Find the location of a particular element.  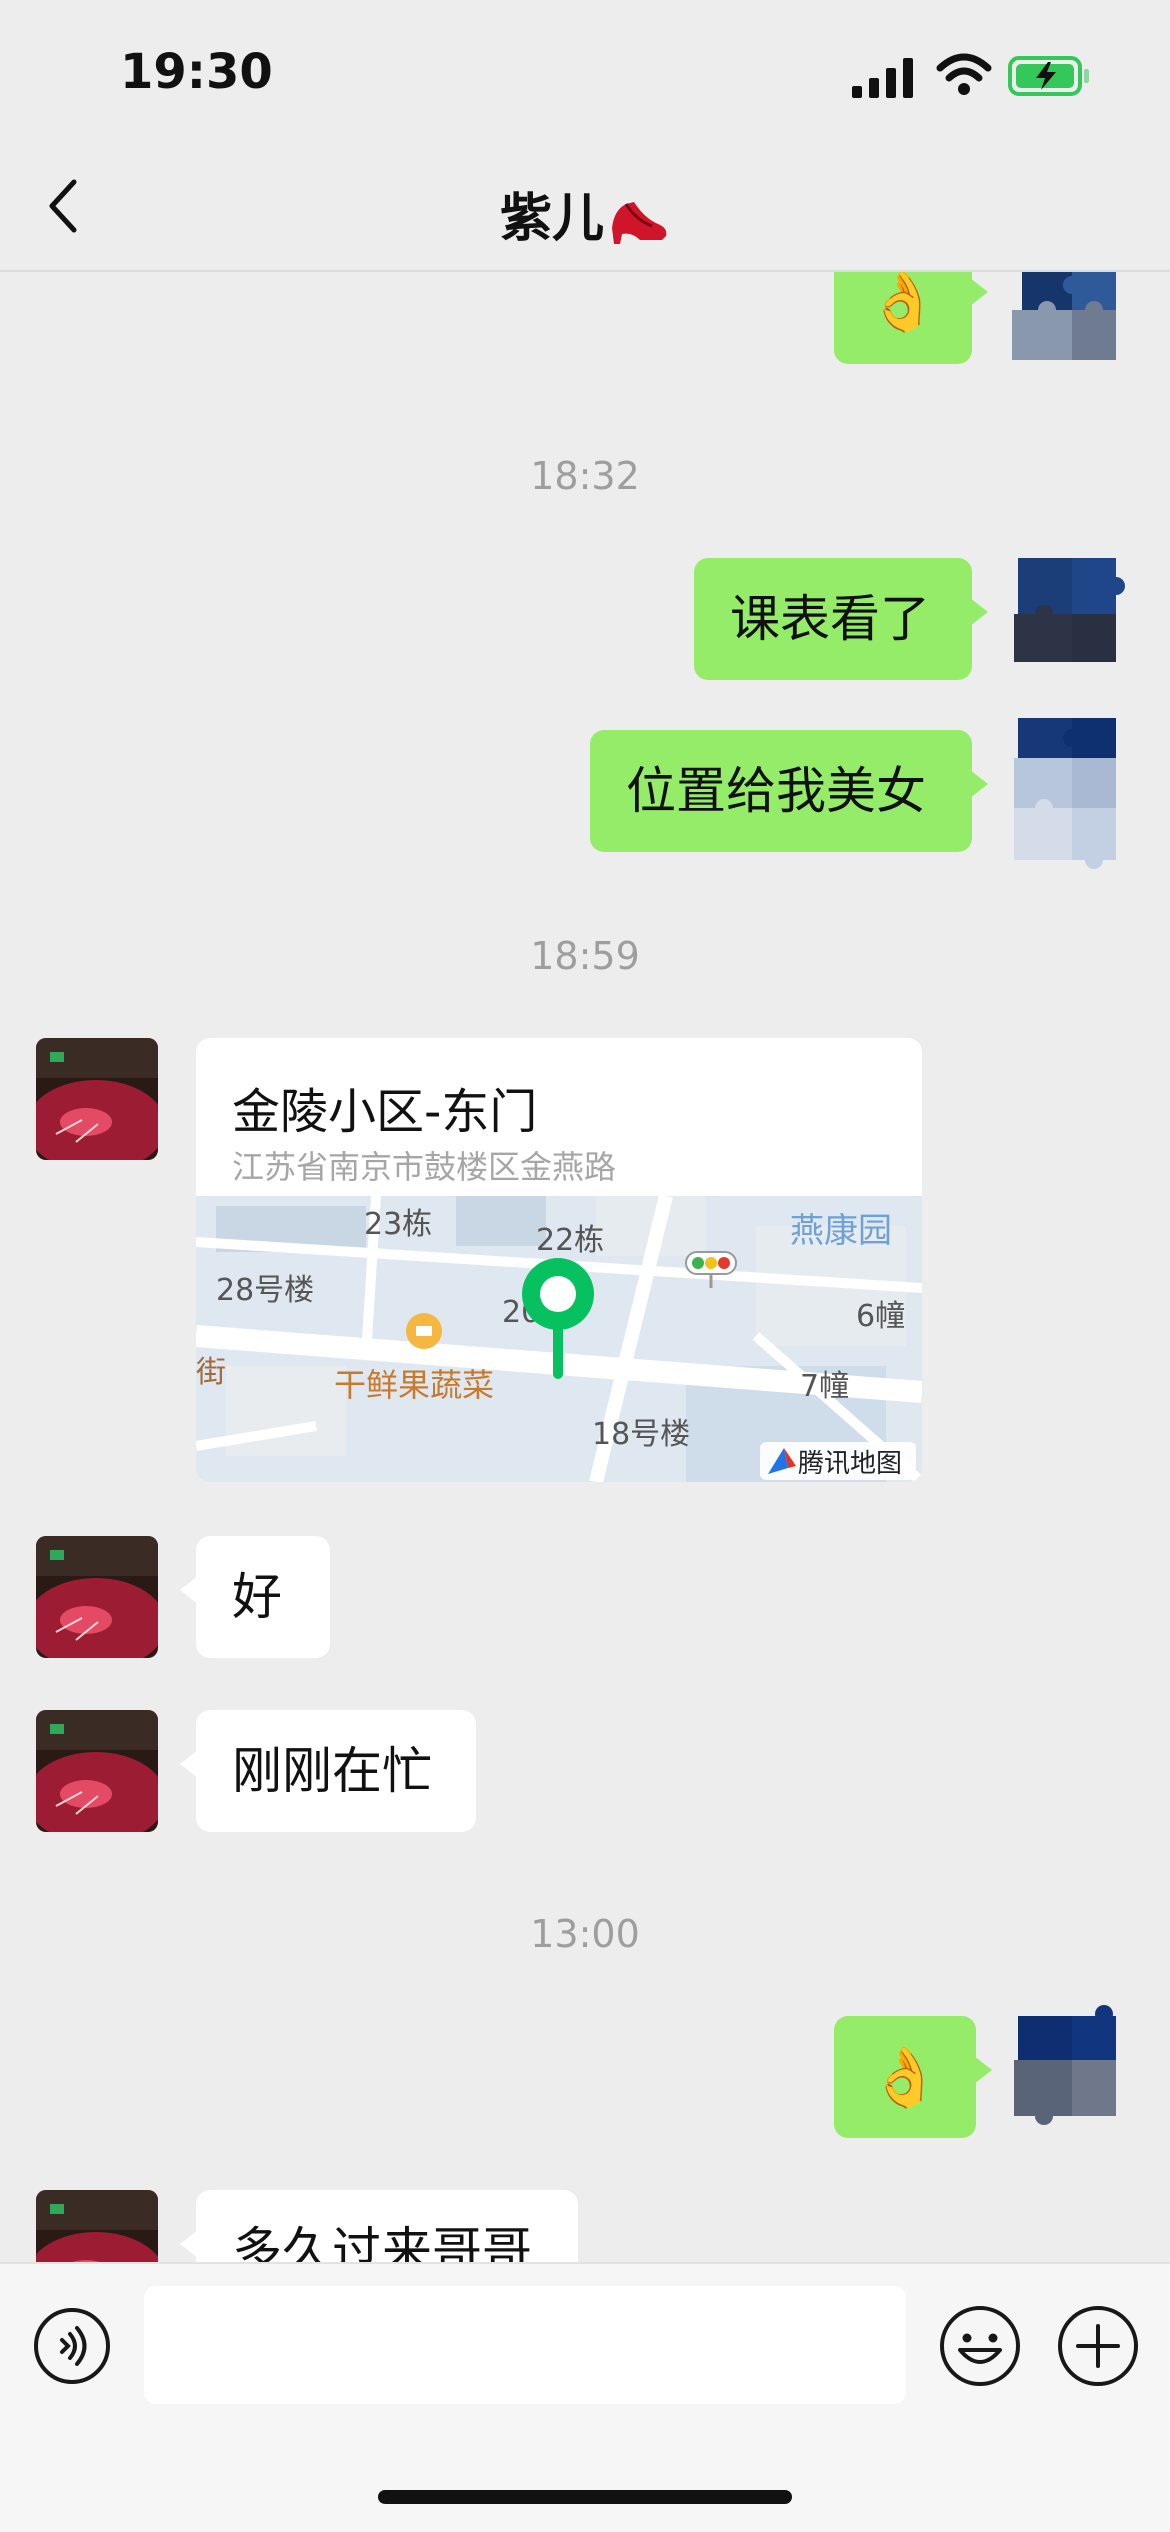

high-heel-icon is located at coordinates (639, 223).